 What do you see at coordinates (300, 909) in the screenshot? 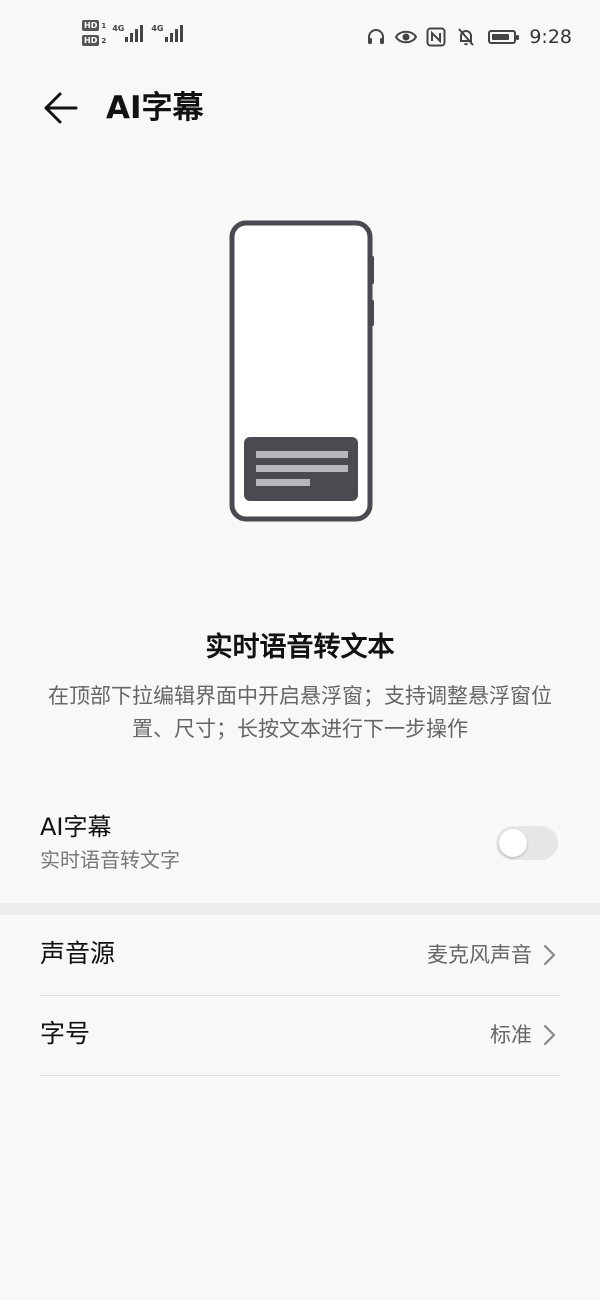
I see `section-divider` at bounding box center [300, 909].